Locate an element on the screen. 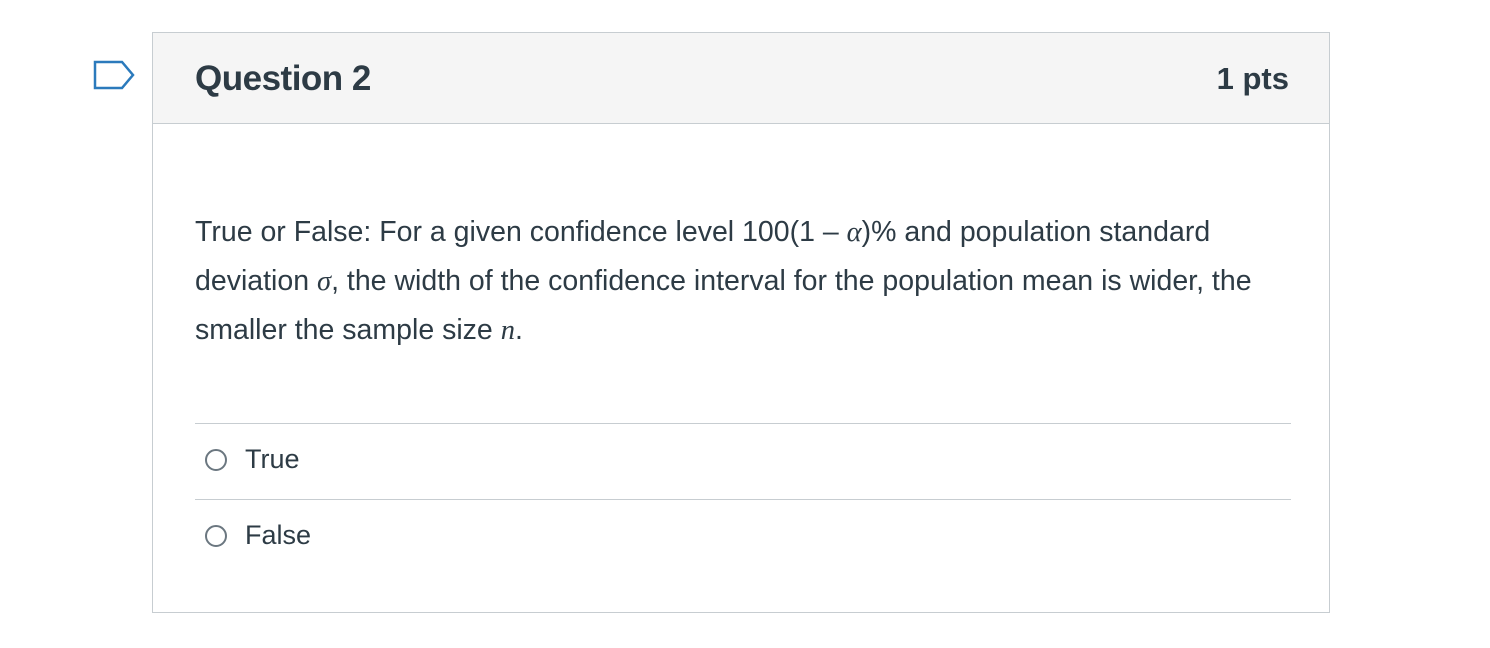 The image size is (1490, 648). question-text-part4: . is located at coordinates (518, 330).